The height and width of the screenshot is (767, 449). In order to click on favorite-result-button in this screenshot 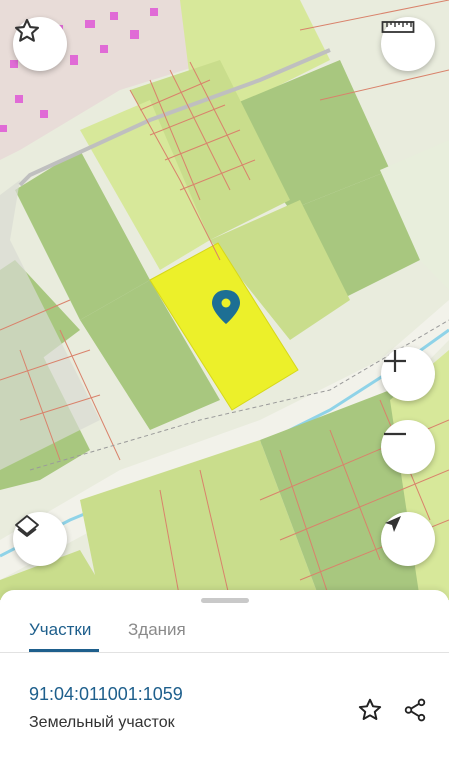, I will do `click(370, 710)`.